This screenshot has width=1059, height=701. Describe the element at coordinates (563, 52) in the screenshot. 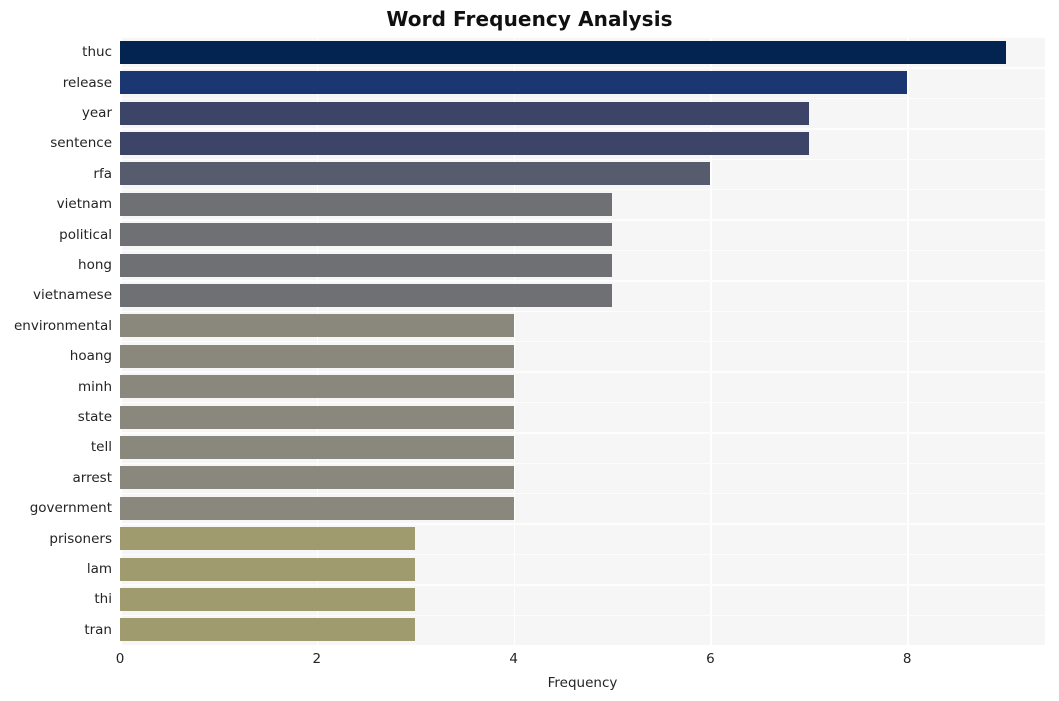

I see `bar-thuc` at that location.